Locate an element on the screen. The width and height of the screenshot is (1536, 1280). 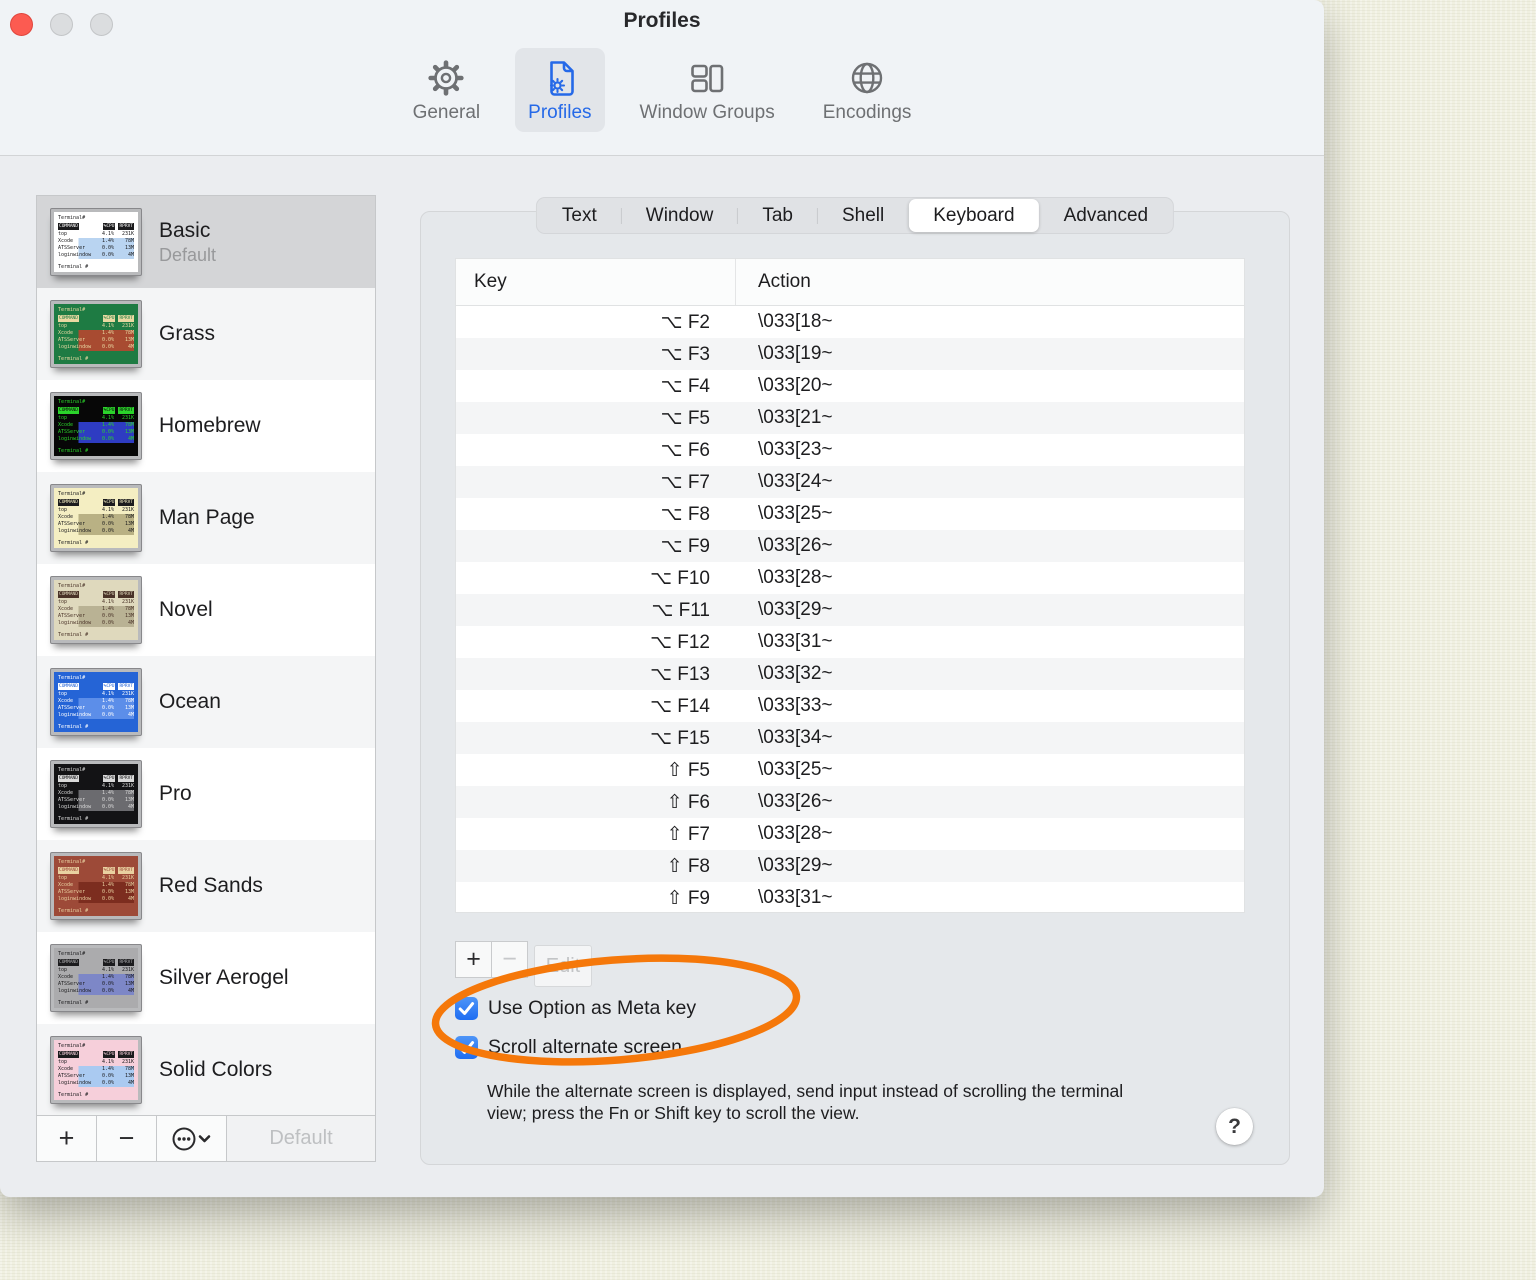
default-button: Default is located at coordinates (301, 1138).